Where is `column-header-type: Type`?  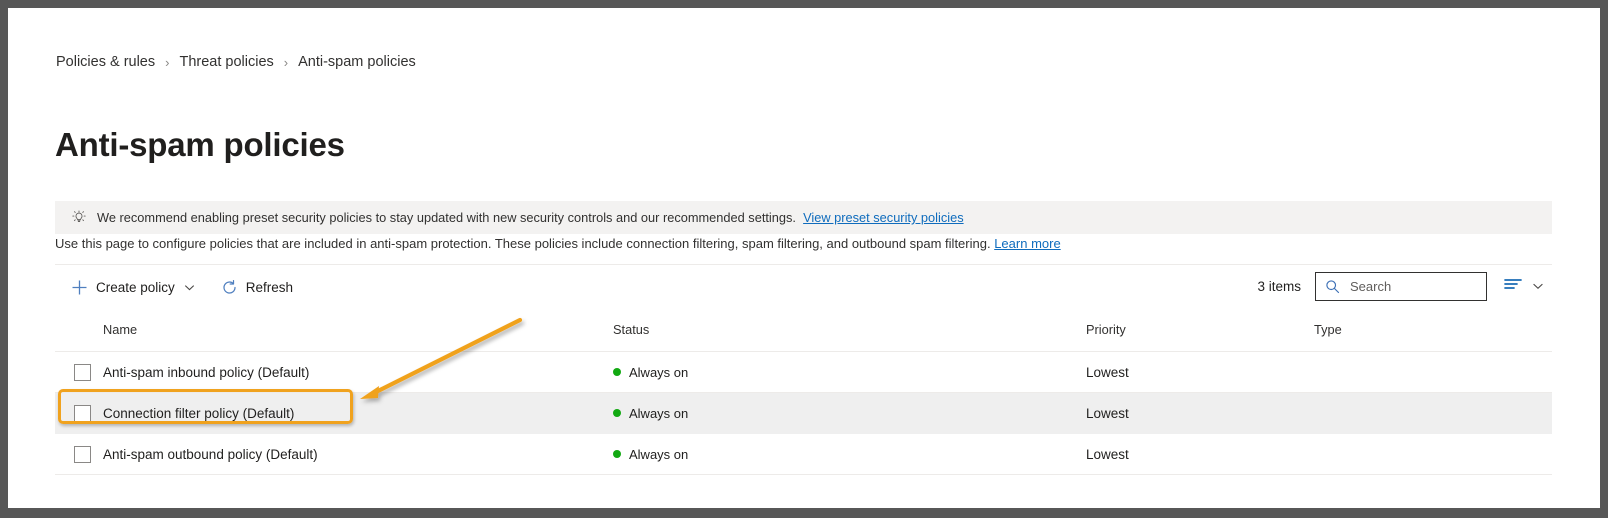 column-header-type: Type is located at coordinates (1433, 329).